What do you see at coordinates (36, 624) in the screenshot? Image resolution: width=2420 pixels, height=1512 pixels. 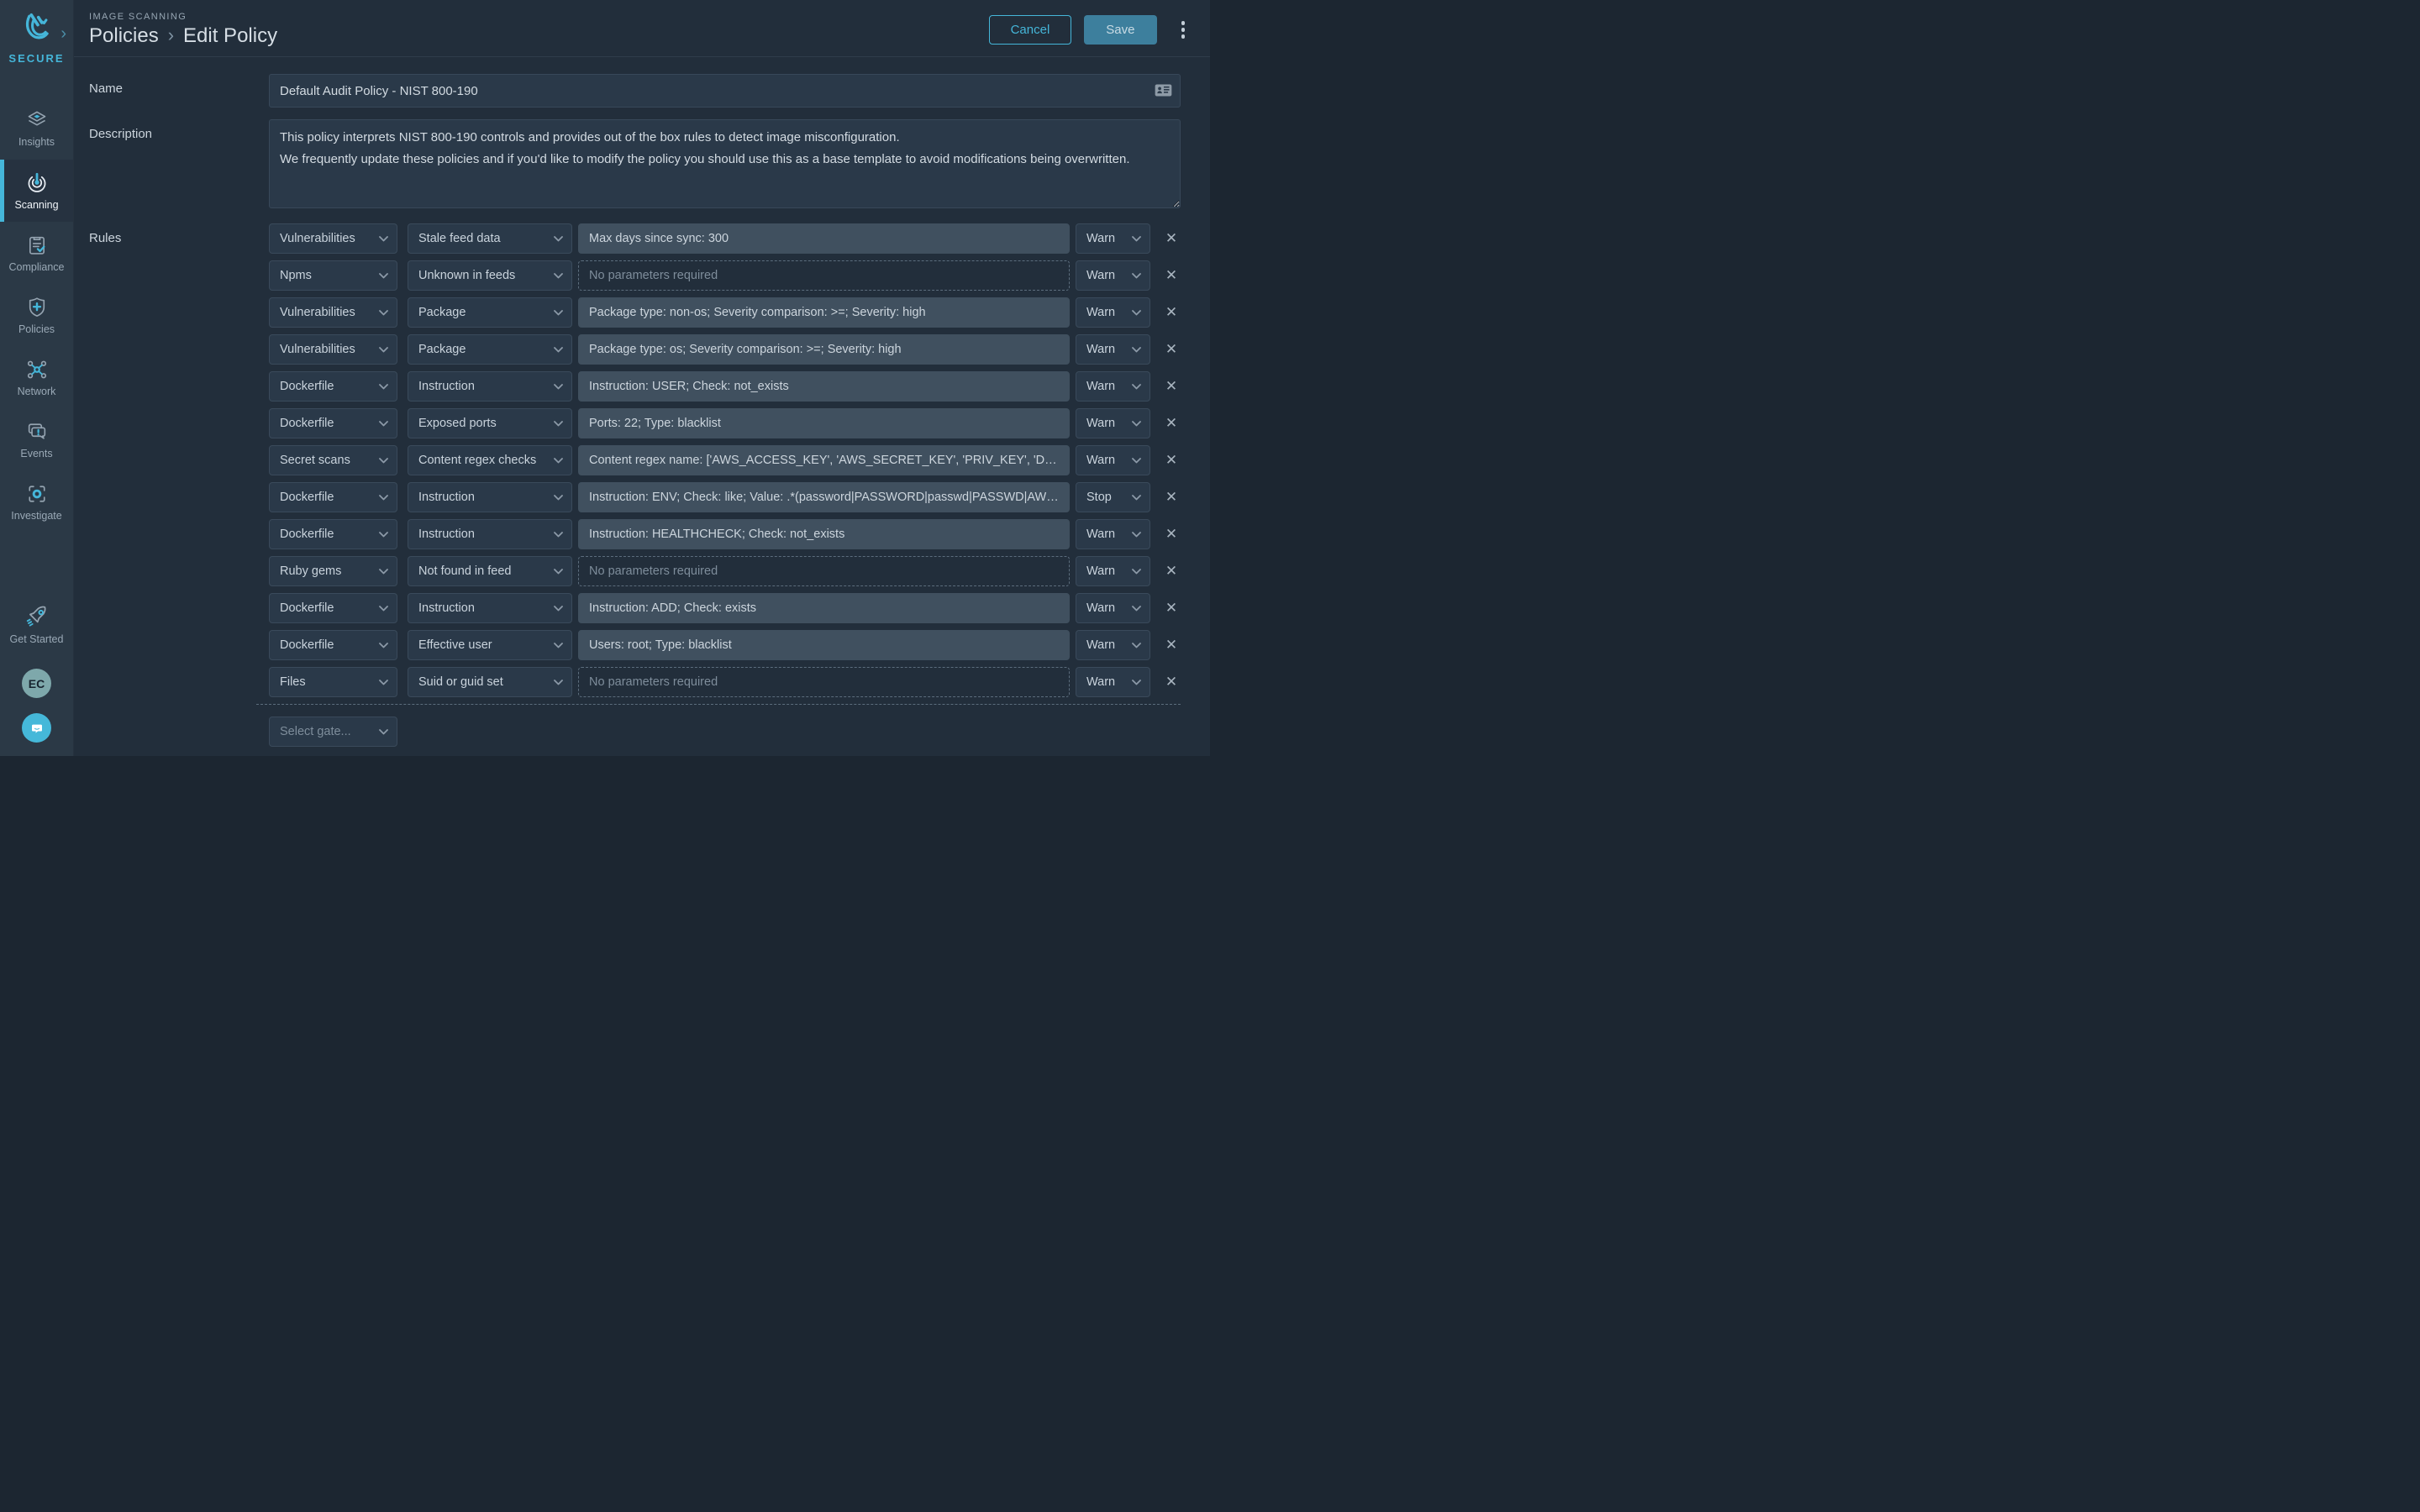 I see `sidebar-item-get-started: Get Started` at bounding box center [36, 624].